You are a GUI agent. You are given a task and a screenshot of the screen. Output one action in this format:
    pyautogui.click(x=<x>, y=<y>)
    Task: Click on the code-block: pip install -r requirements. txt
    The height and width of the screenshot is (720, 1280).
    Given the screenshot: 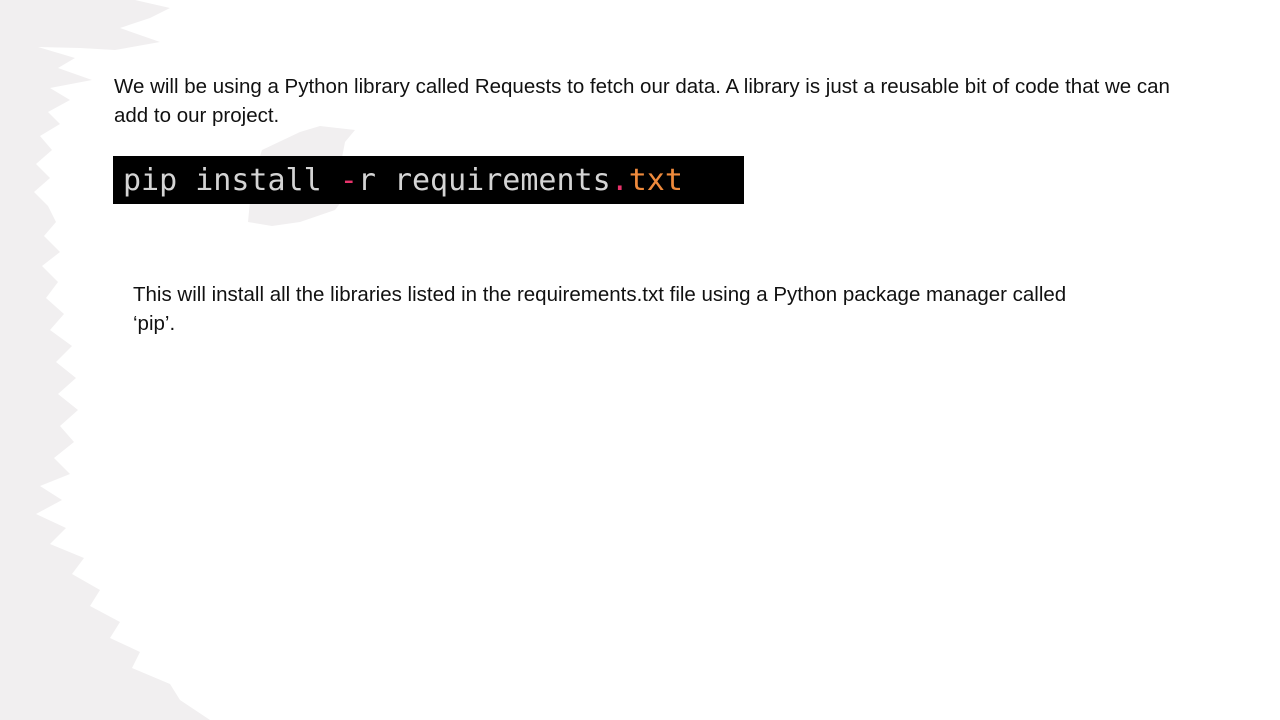 What is the action you would take?
    pyautogui.click(x=428, y=180)
    